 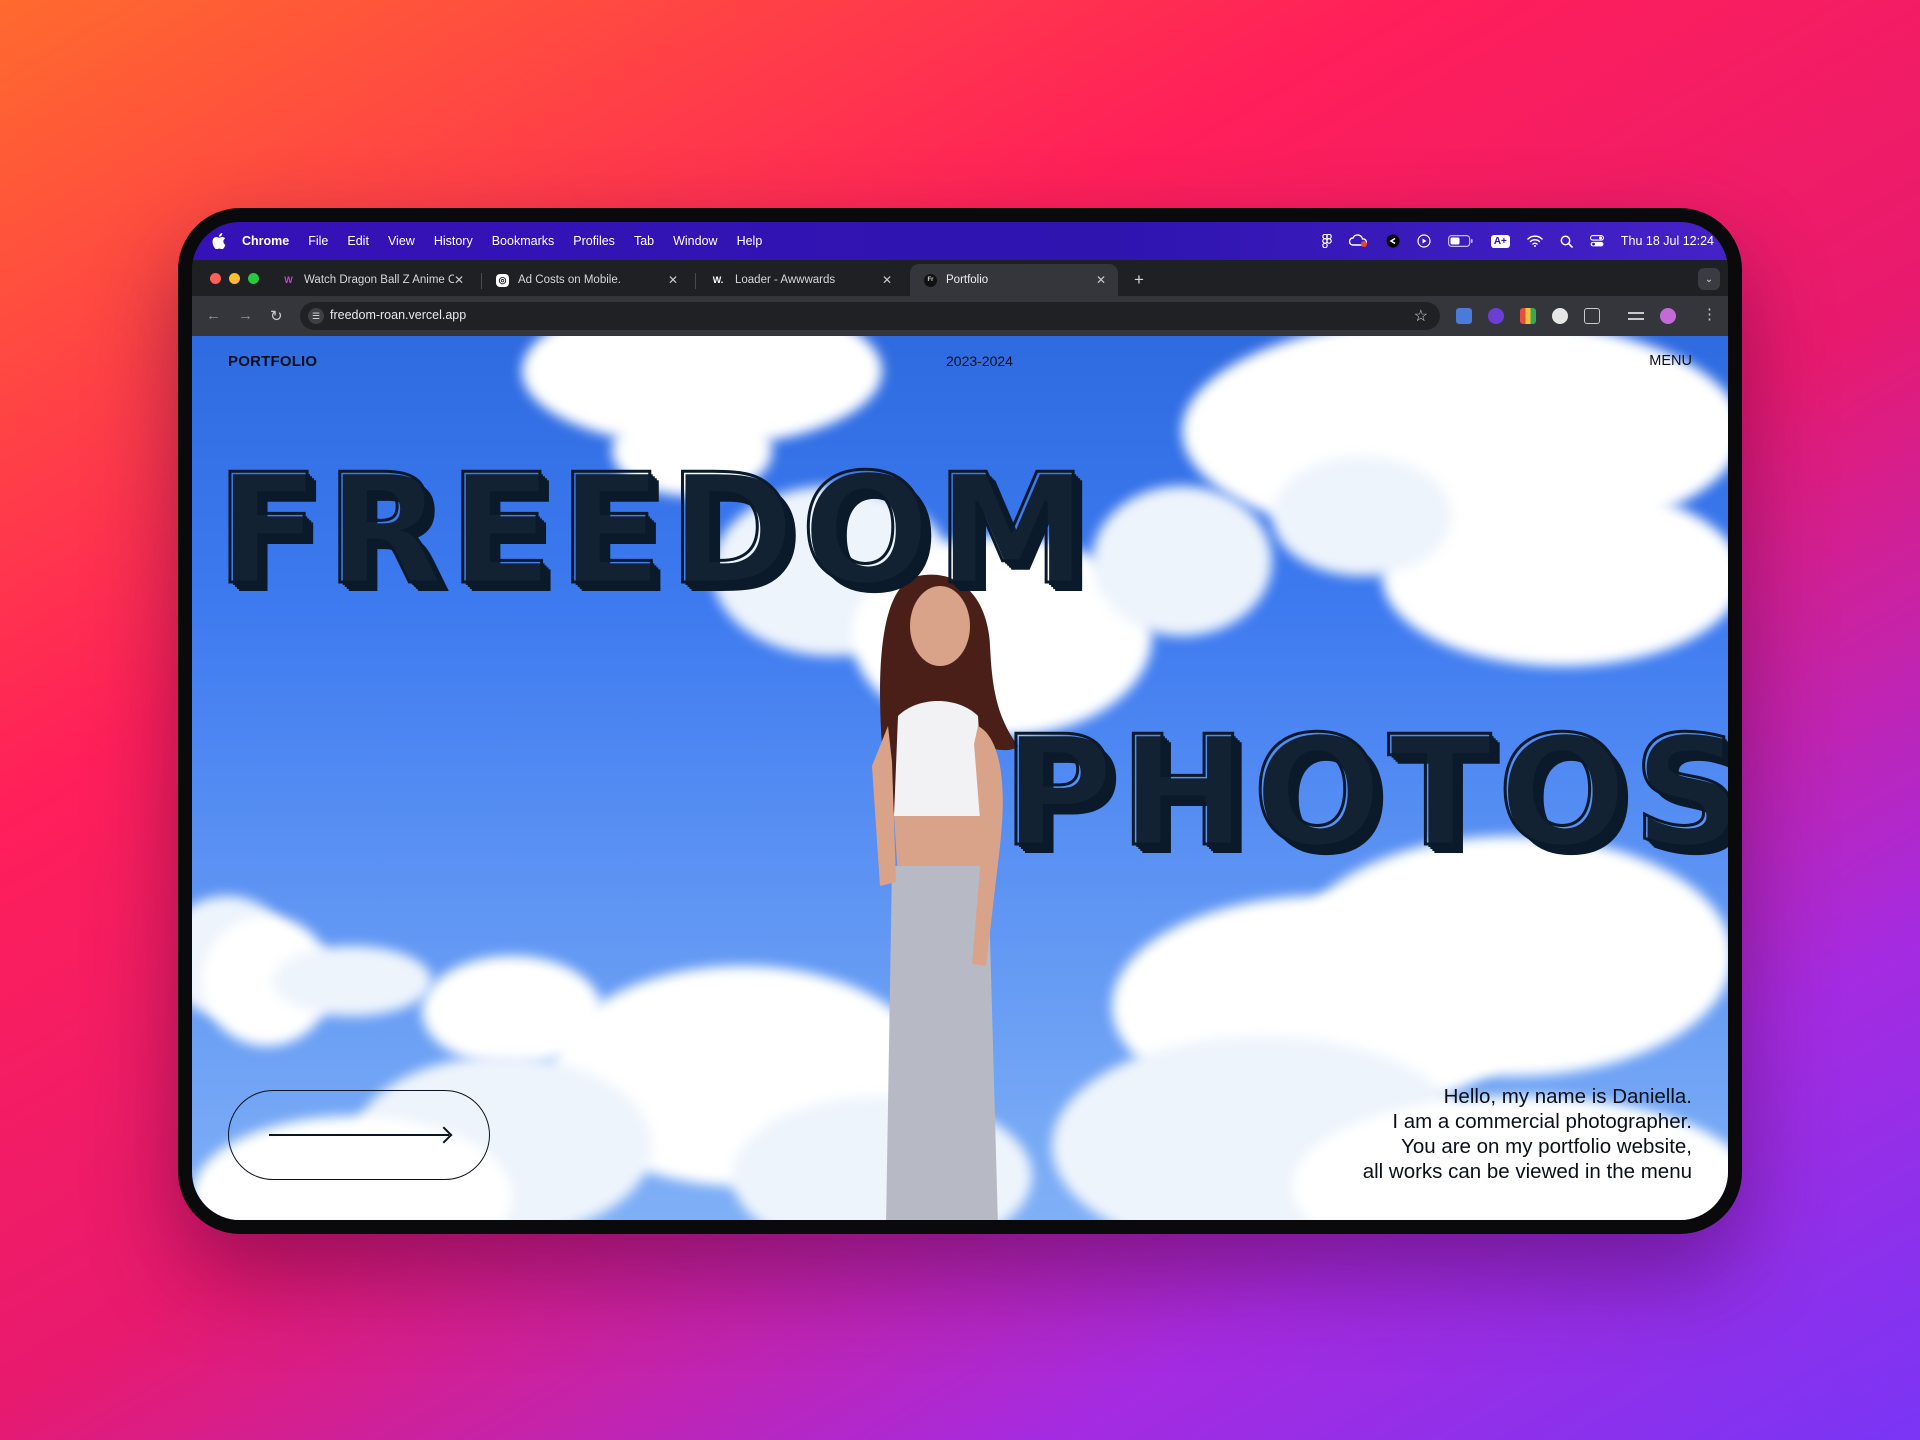 What do you see at coordinates (1709, 314) in the screenshot?
I see `chrome-menu-icon: ⋮` at bounding box center [1709, 314].